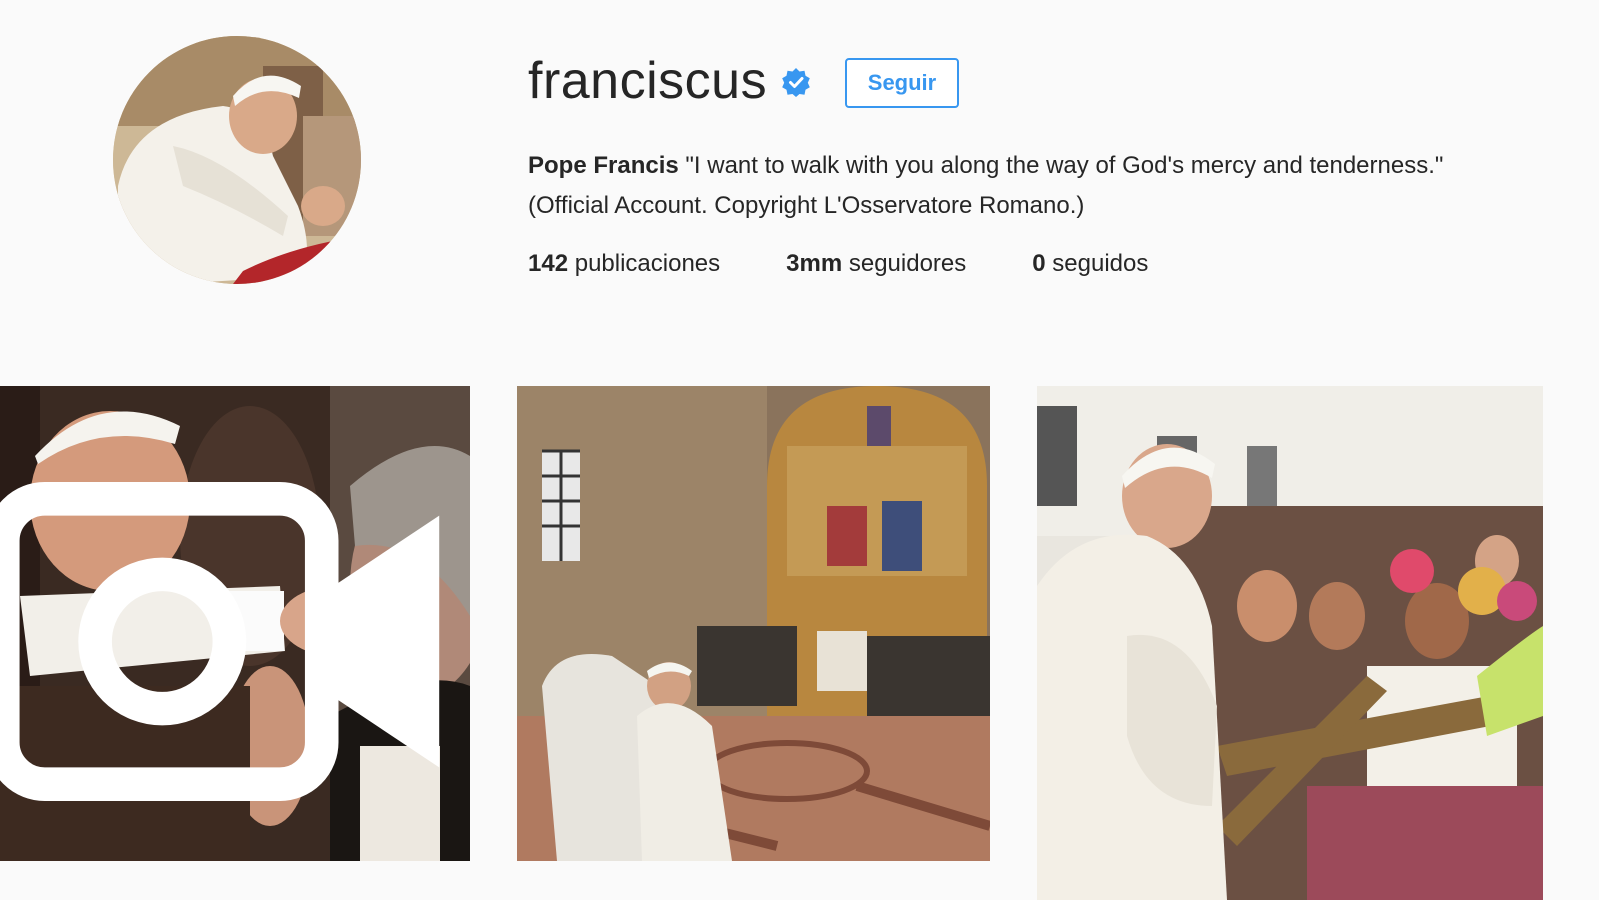 This screenshot has width=1599, height=900. Describe the element at coordinates (548, 263) in the screenshot. I see `posts-count: 142` at that location.